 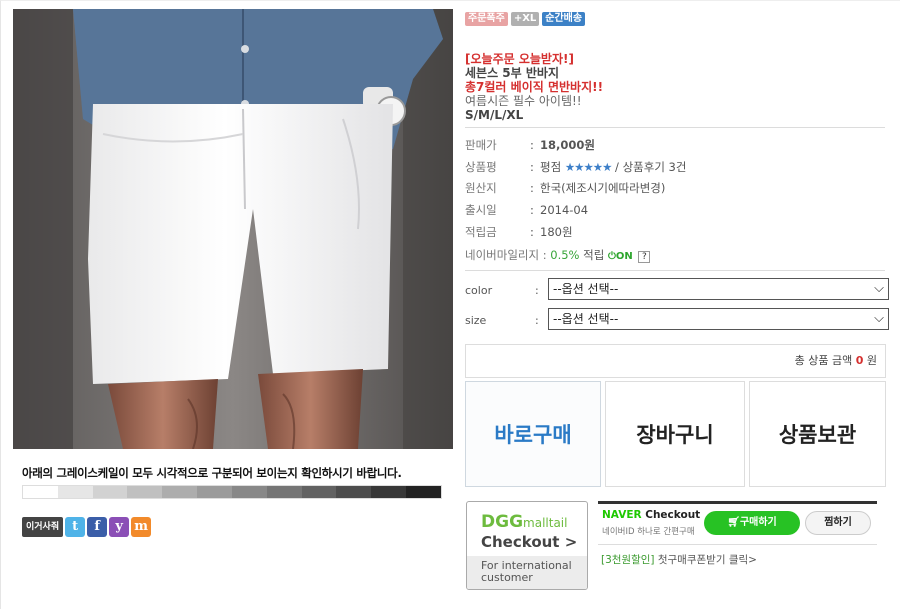 I want to click on origin-row: 원산지: 한국(제조시기에따라변경), so click(x=565, y=188).